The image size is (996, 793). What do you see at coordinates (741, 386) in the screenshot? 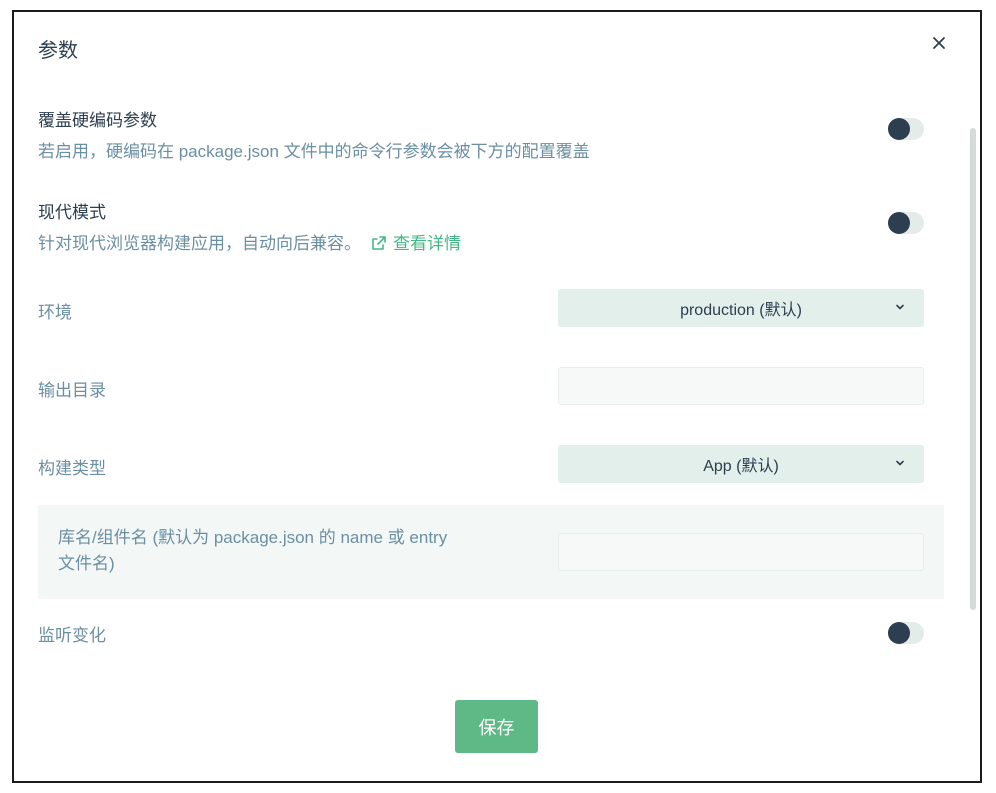
I see `output-dir-input` at bounding box center [741, 386].